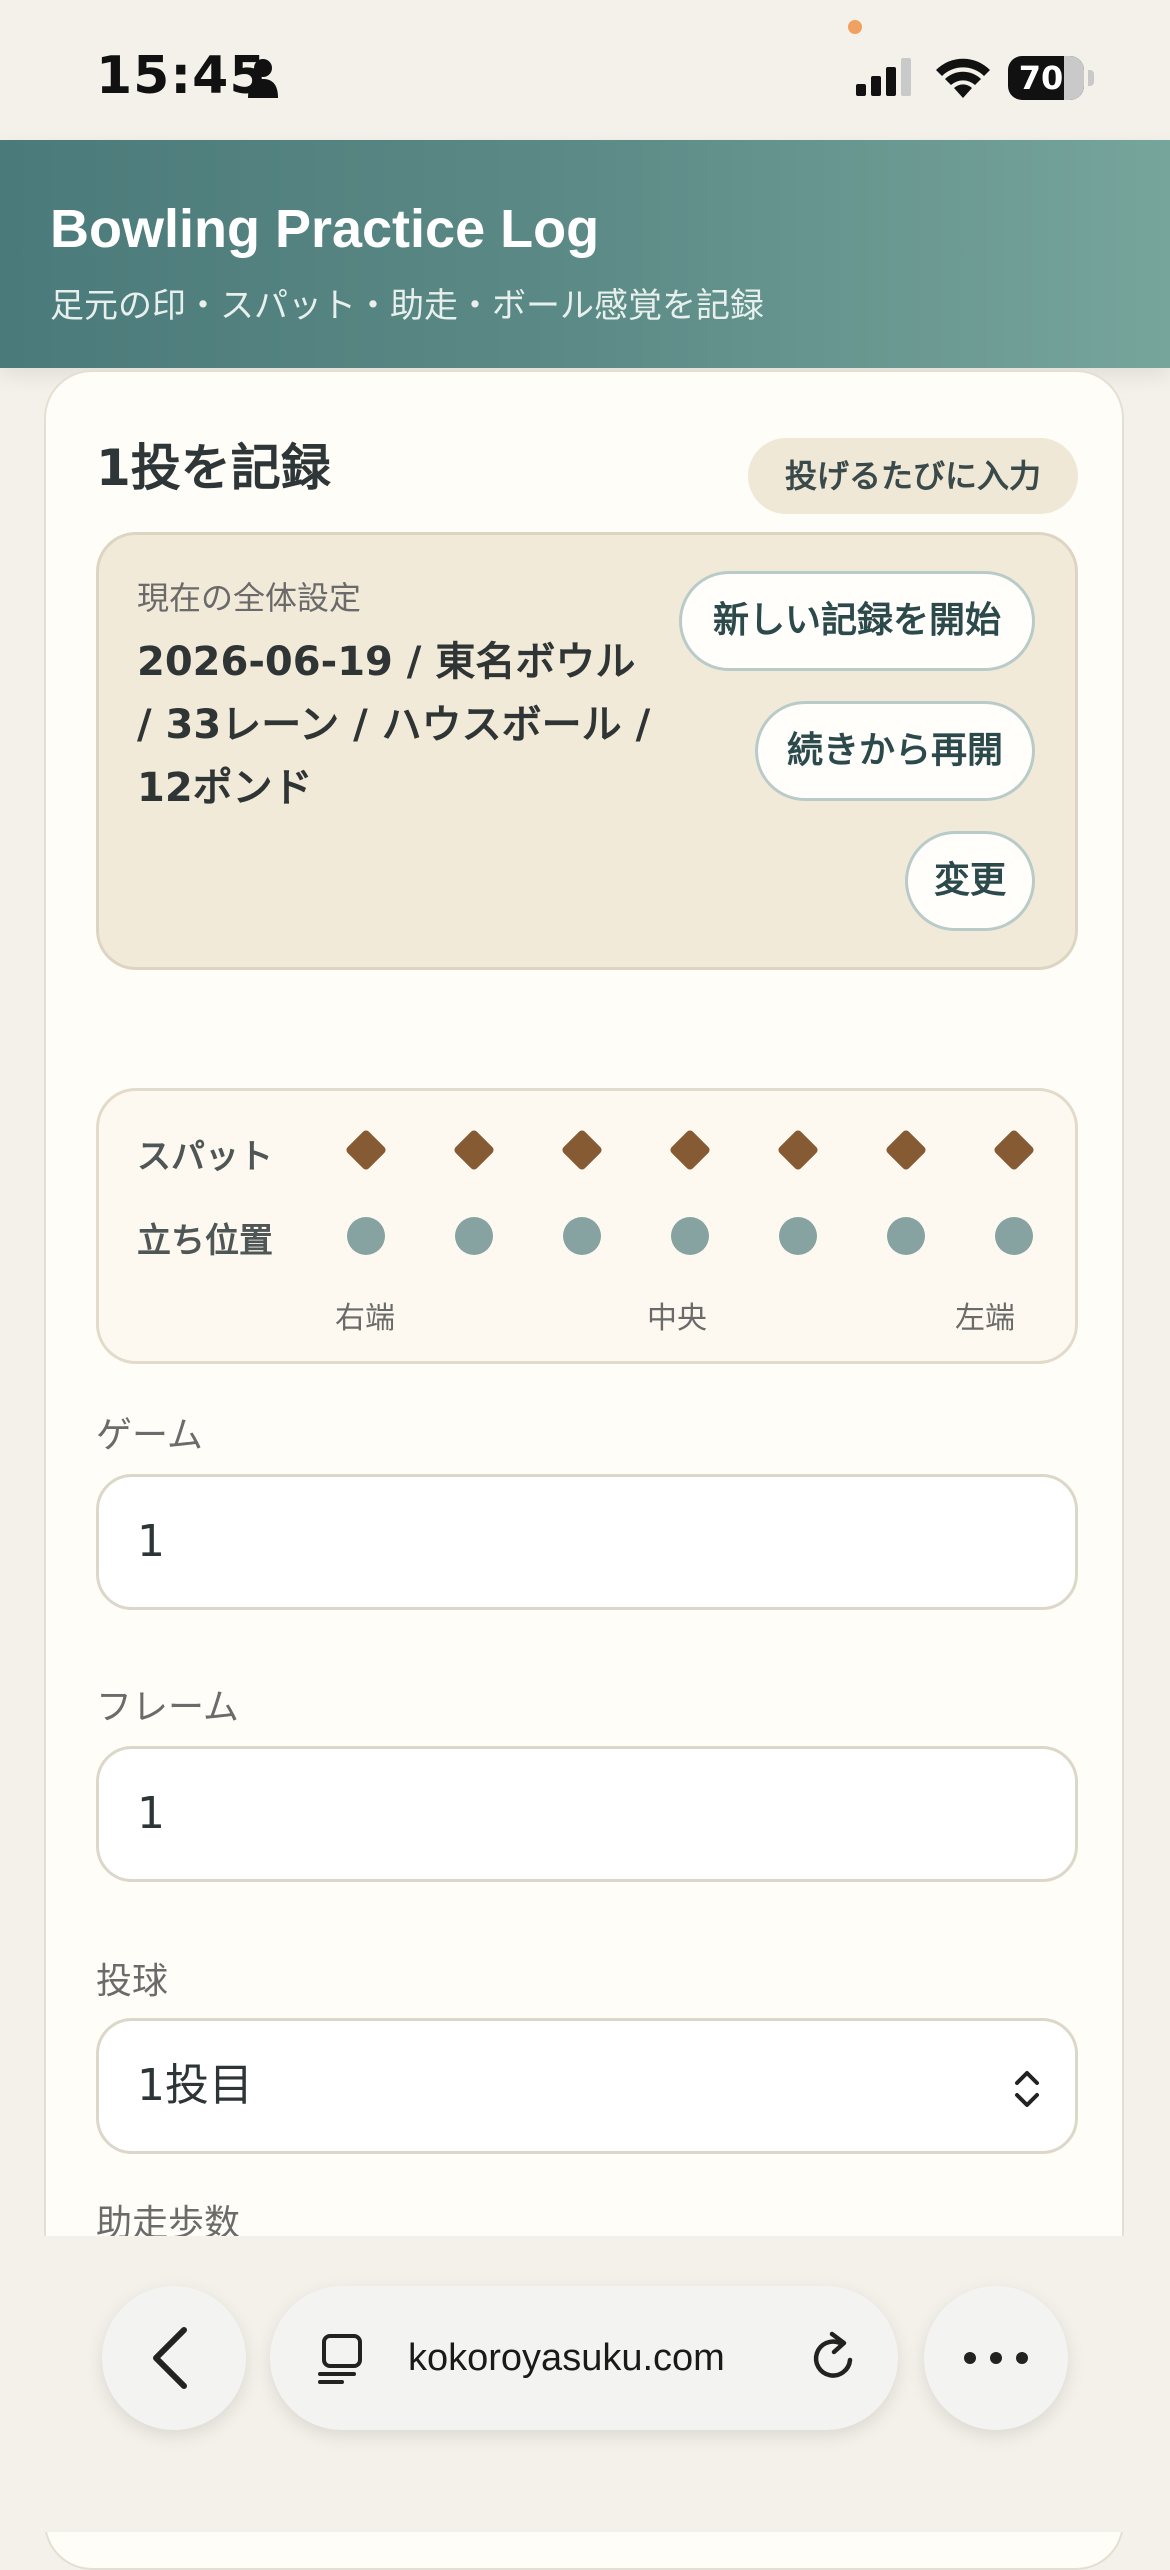 The image size is (1170, 2570). What do you see at coordinates (883, 77) in the screenshot?
I see `cellular-signal-icon` at bounding box center [883, 77].